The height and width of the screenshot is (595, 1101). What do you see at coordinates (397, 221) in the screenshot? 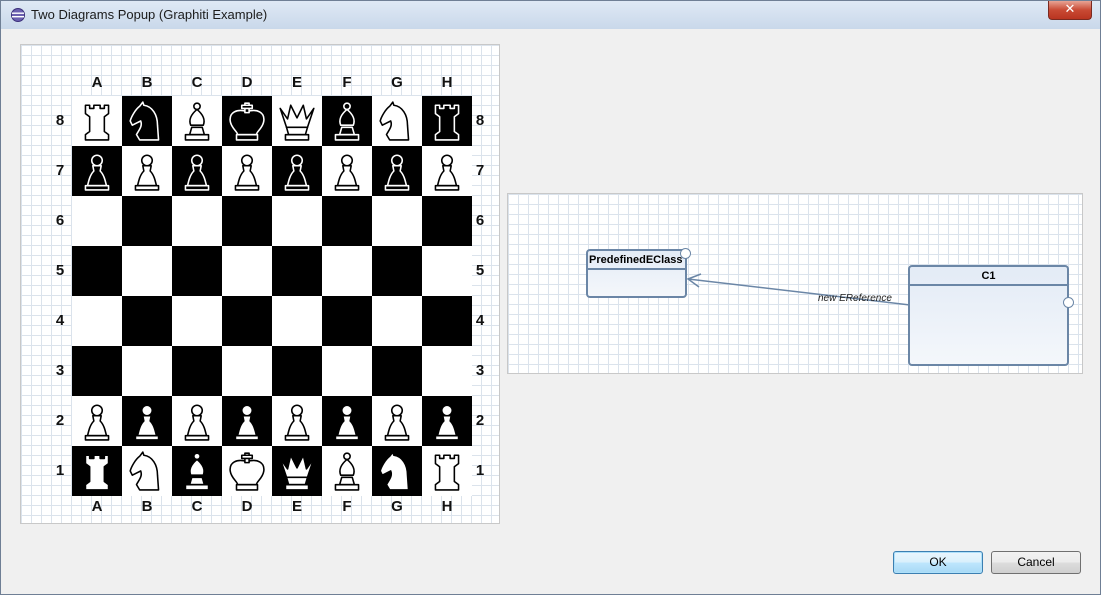
I see `square-g6` at bounding box center [397, 221].